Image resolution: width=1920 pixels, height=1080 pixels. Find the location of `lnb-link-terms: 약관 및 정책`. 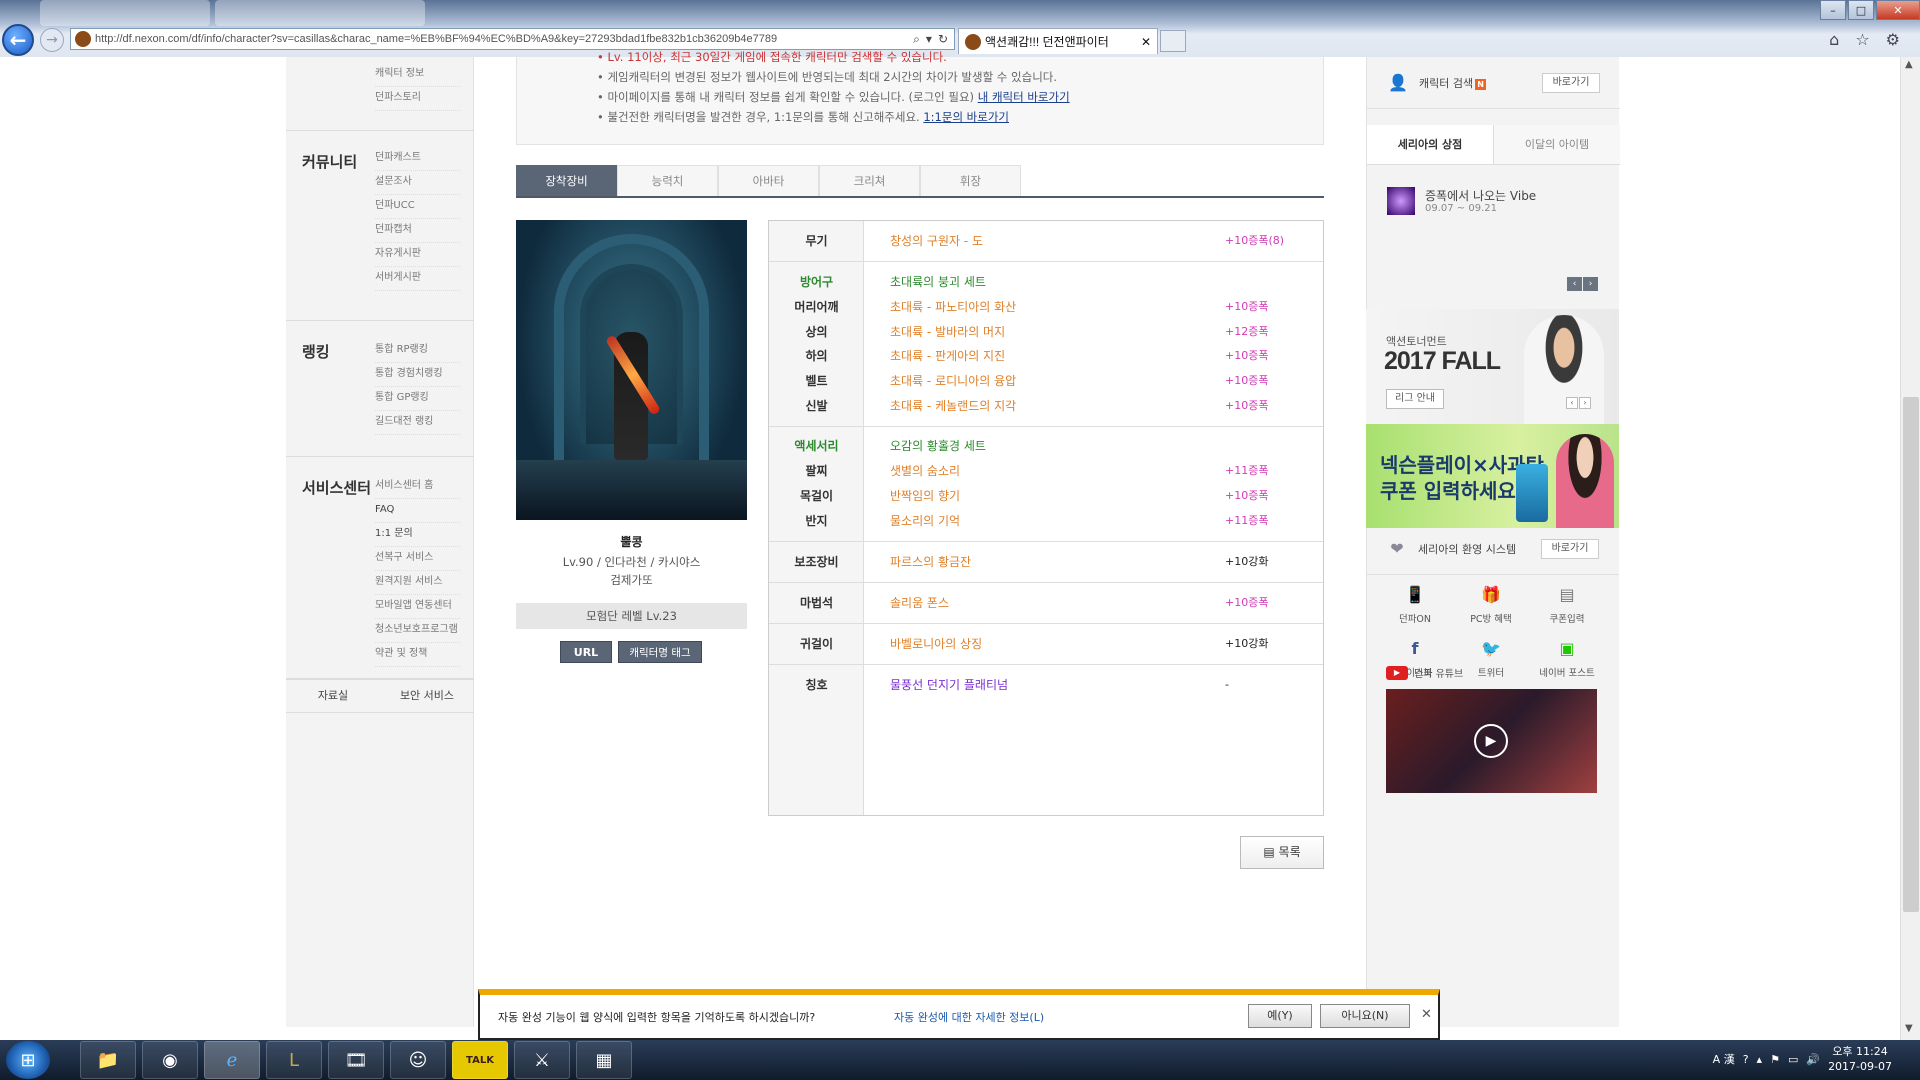

lnb-link-terms: 약관 및 정책 is located at coordinates (417, 655).